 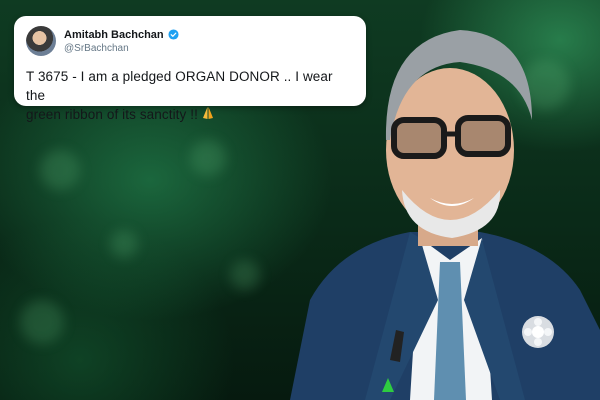 What do you see at coordinates (538, 332) in the screenshot?
I see `brooch` at bounding box center [538, 332].